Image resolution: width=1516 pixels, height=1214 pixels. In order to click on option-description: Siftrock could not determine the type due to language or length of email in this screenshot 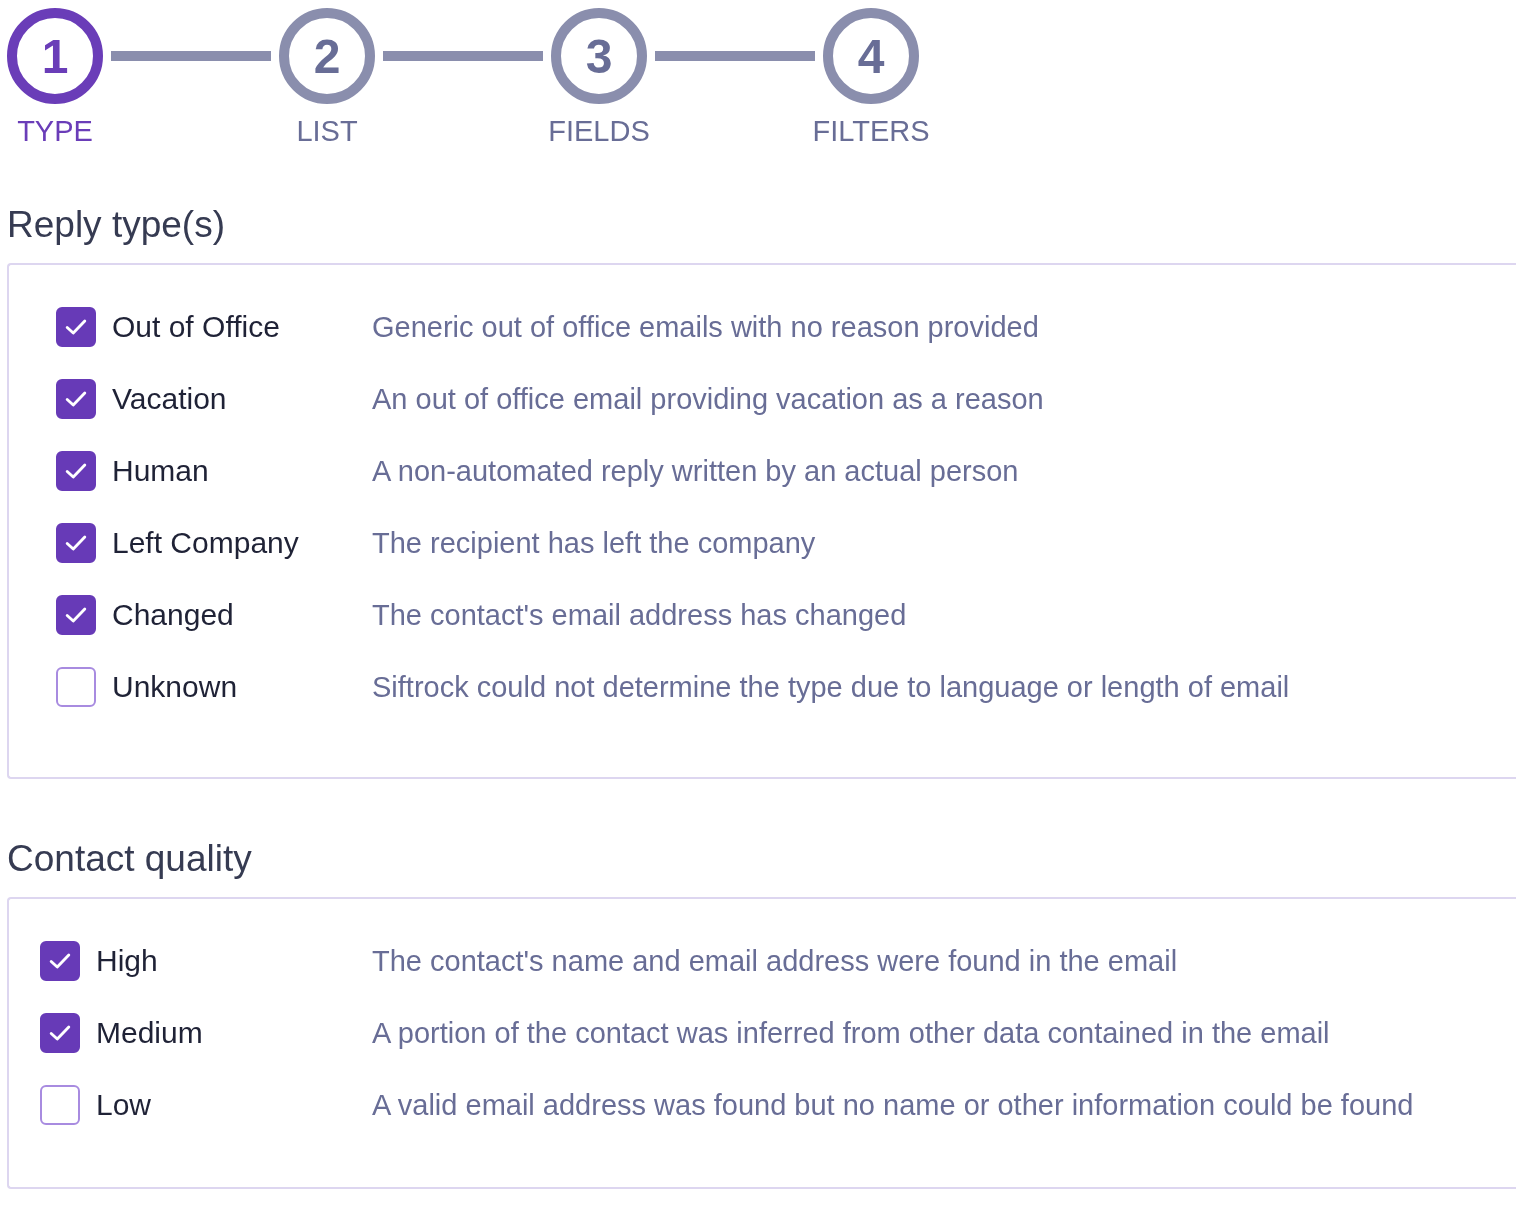, I will do `click(831, 687)`.